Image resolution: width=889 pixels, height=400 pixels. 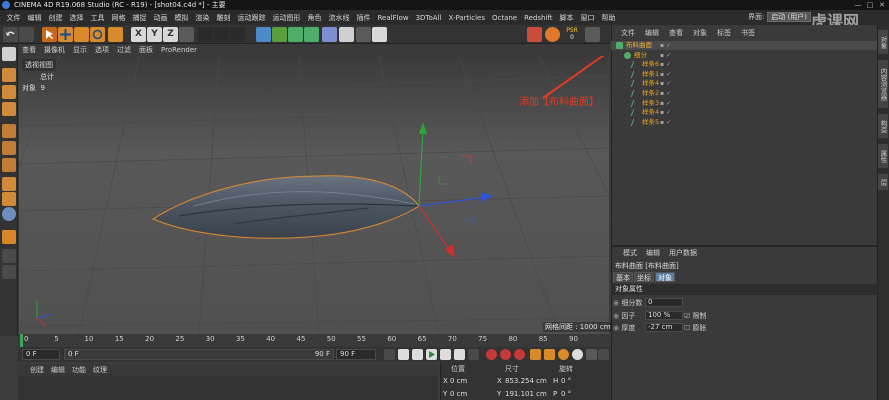 I want to click on attribute-menu-item: 编辑, so click(x=653, y=253).